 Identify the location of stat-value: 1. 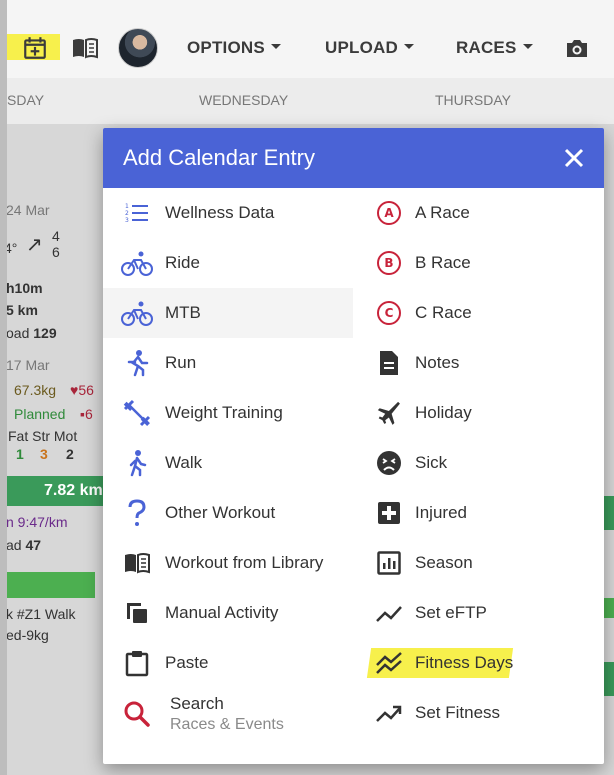
(20, 454).